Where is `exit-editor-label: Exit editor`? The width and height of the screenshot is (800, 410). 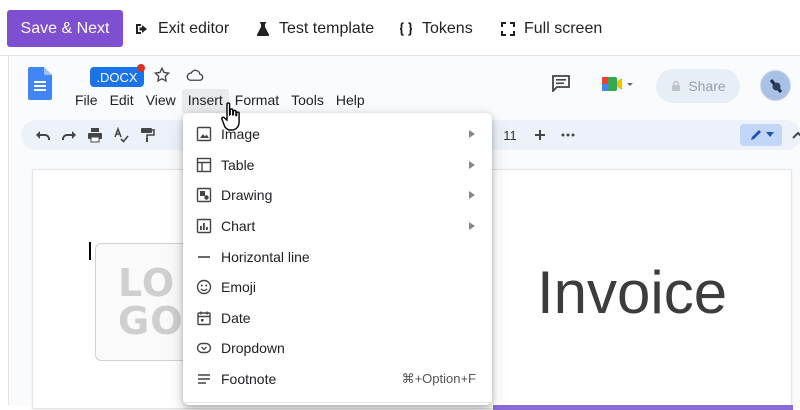
exit-editor-label: Exit editor is located at coordinates (194, 28).